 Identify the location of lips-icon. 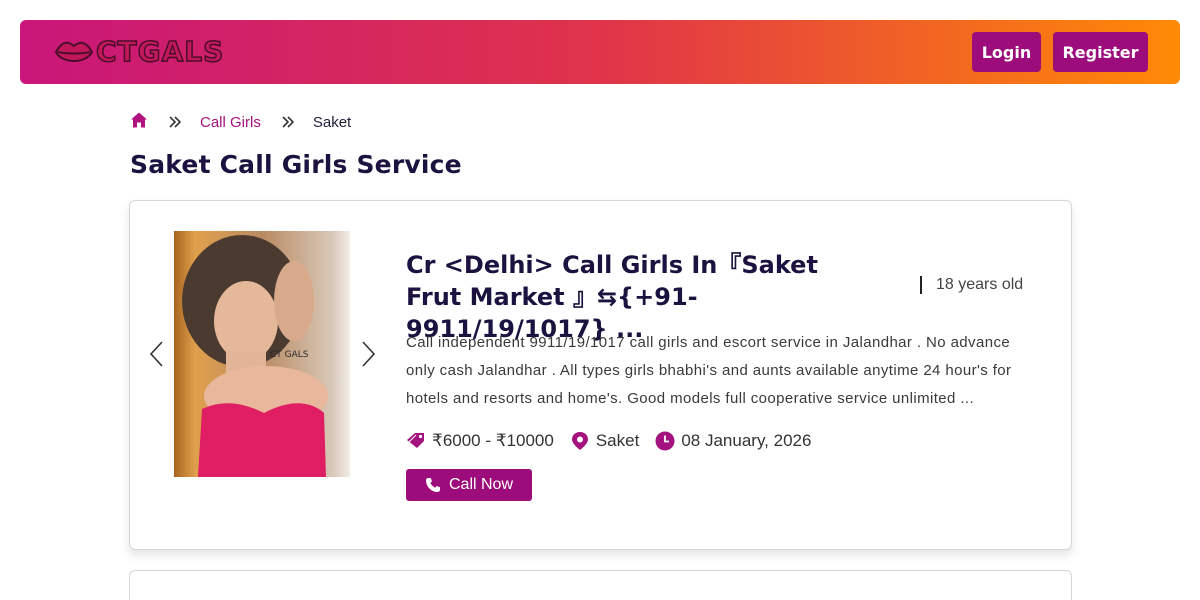
(74, 51).